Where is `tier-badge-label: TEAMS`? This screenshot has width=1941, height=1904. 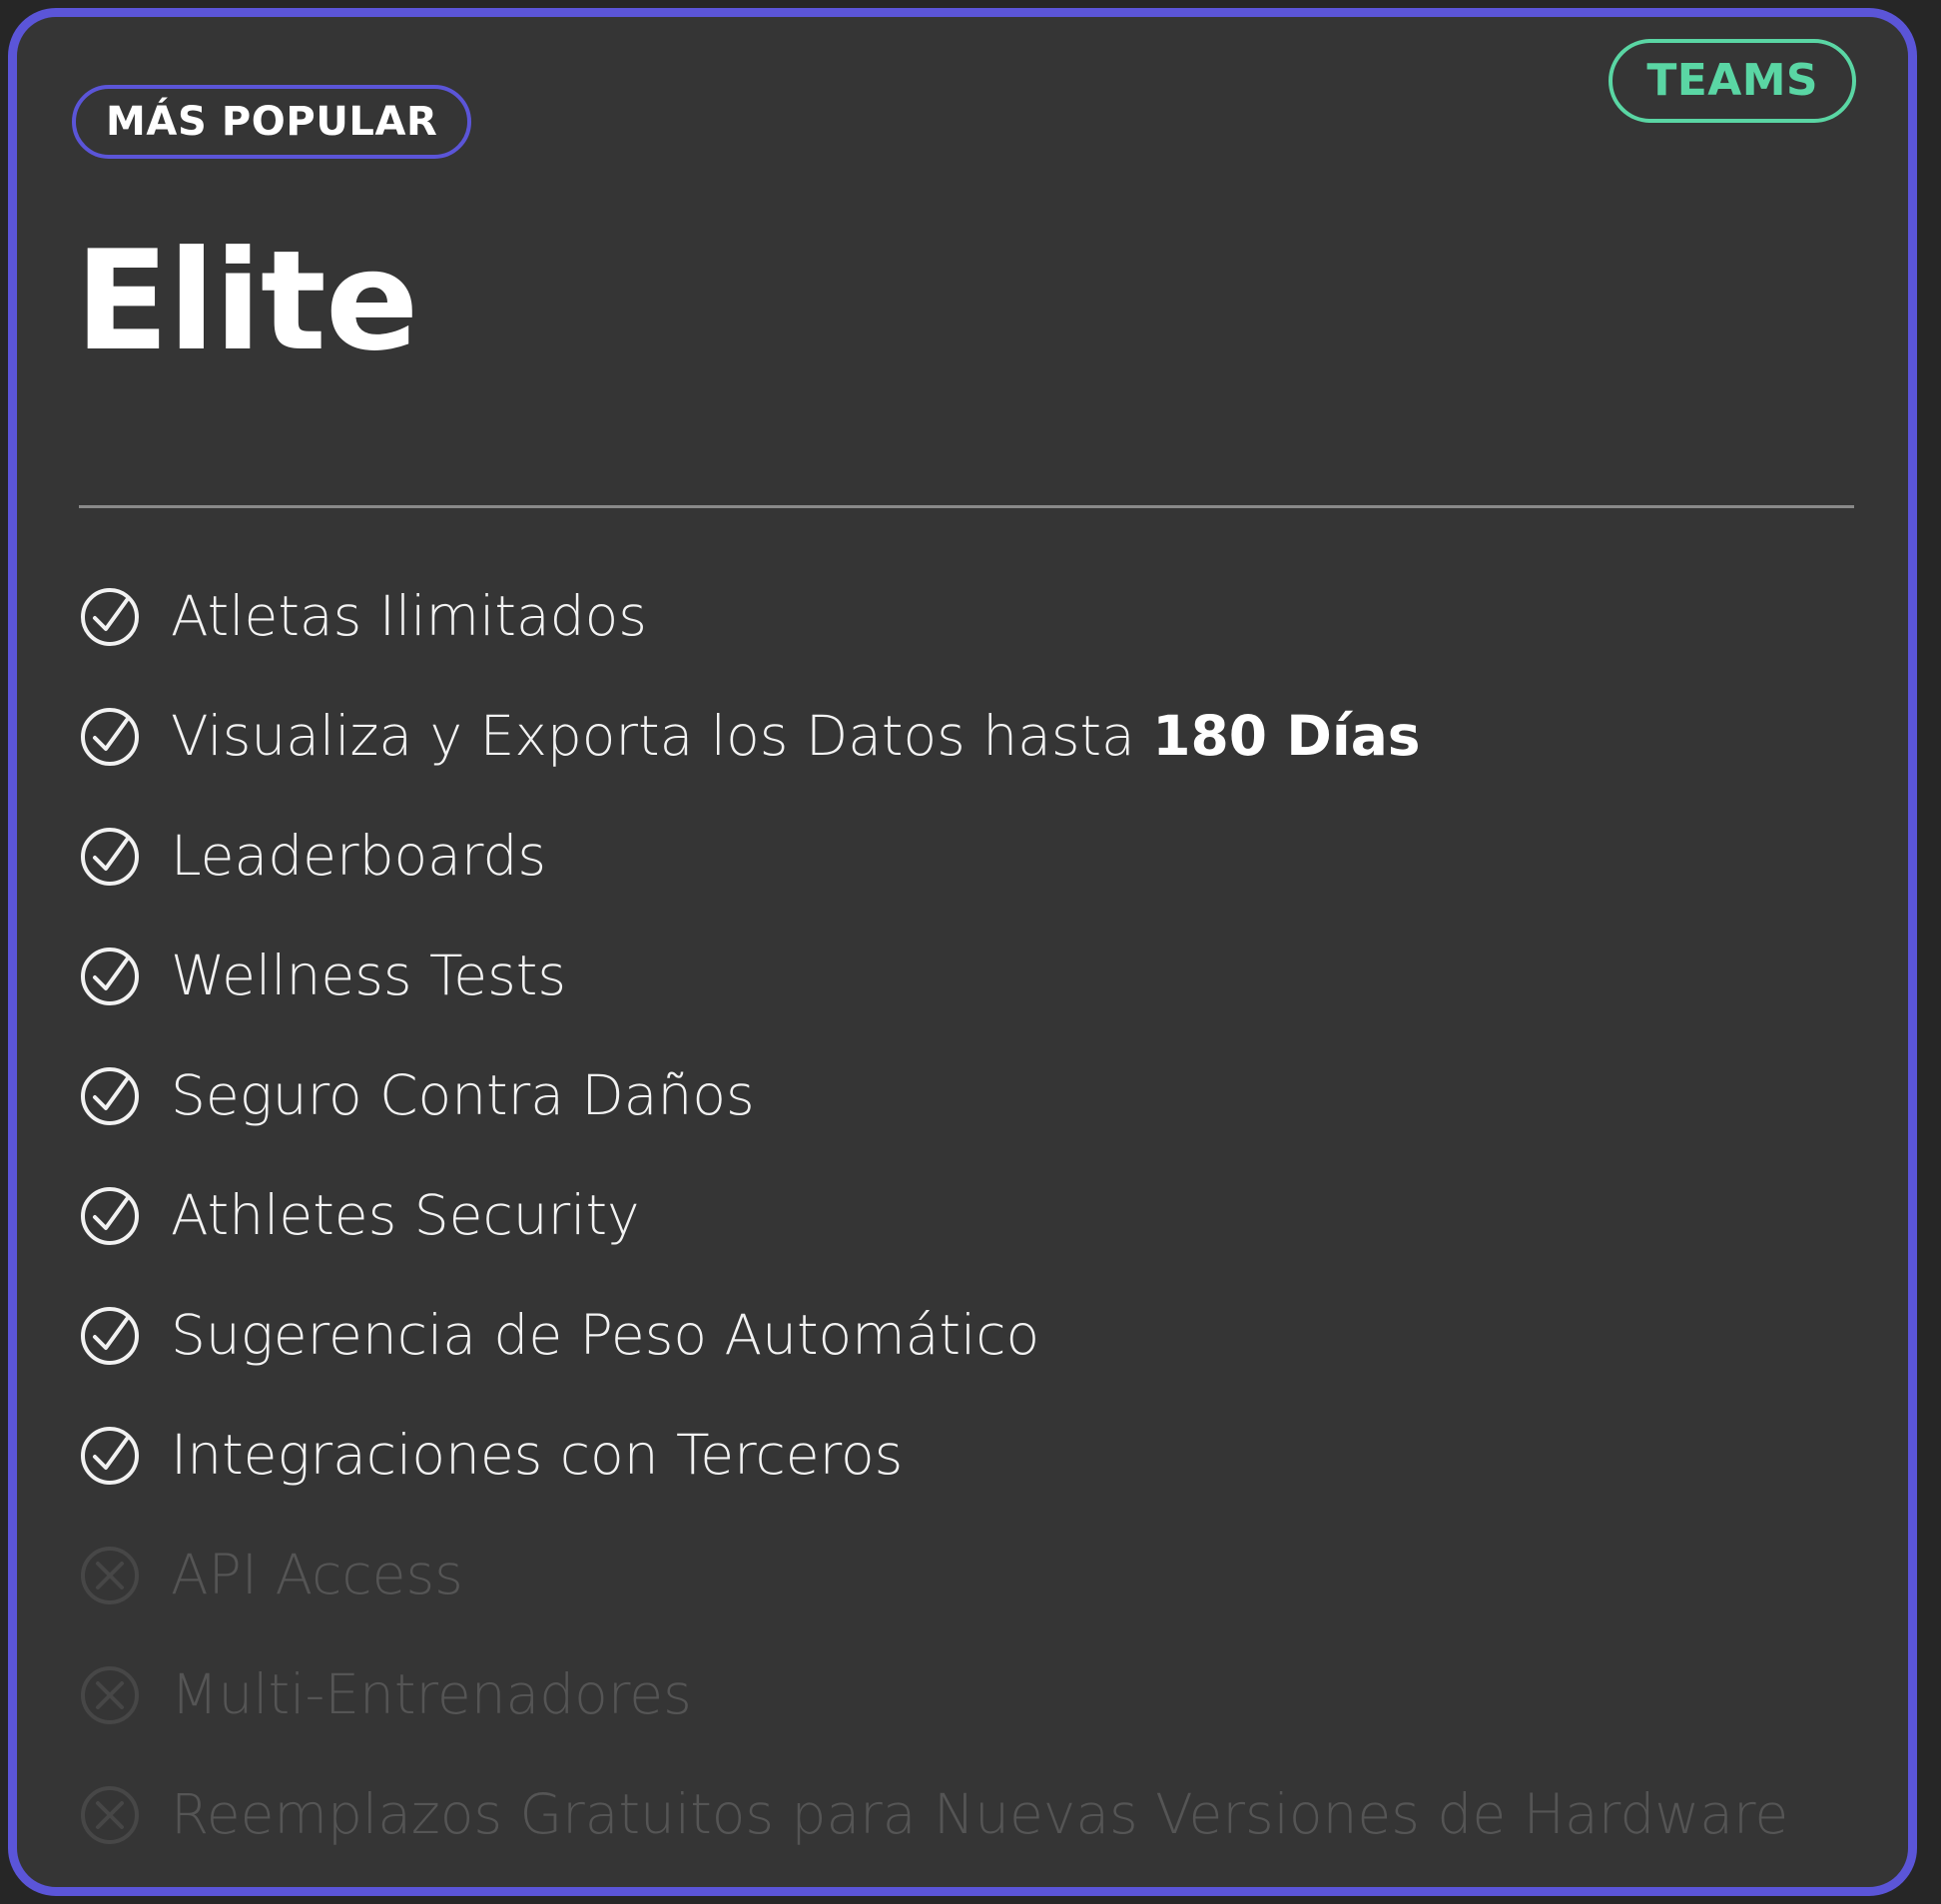 tier-badge-label: TEAMS is located at coordinates (1732, 80).